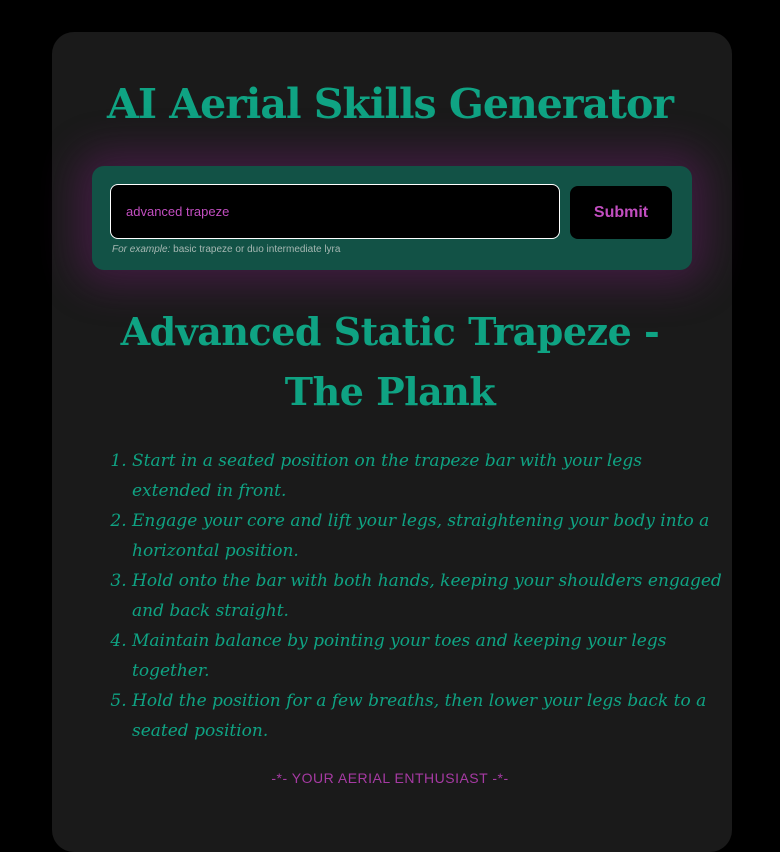 Image resolution: width=780 pixels, height=852 pixels. Describe the element at coordinates (390, 361) in the screenshot. I see `result-title: Advanced Static Trapeze - The Plank` at that location.